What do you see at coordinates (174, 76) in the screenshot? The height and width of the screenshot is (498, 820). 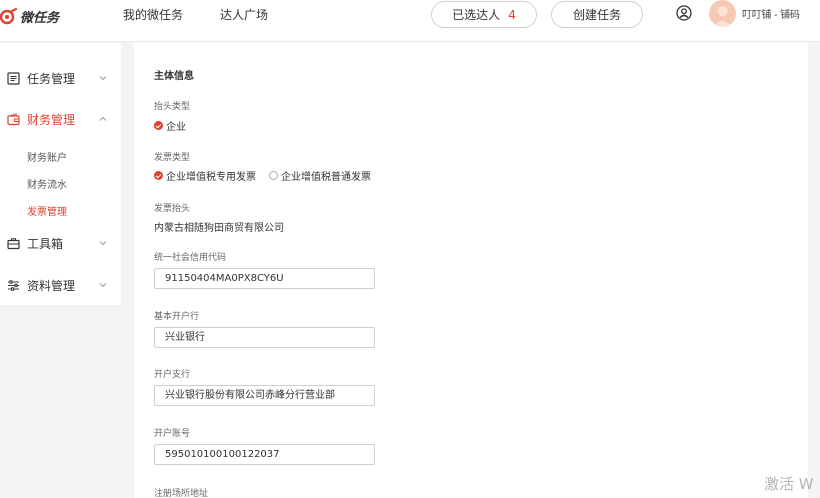 I see `section-title: 主体信息` at bounding box center [174, 76].